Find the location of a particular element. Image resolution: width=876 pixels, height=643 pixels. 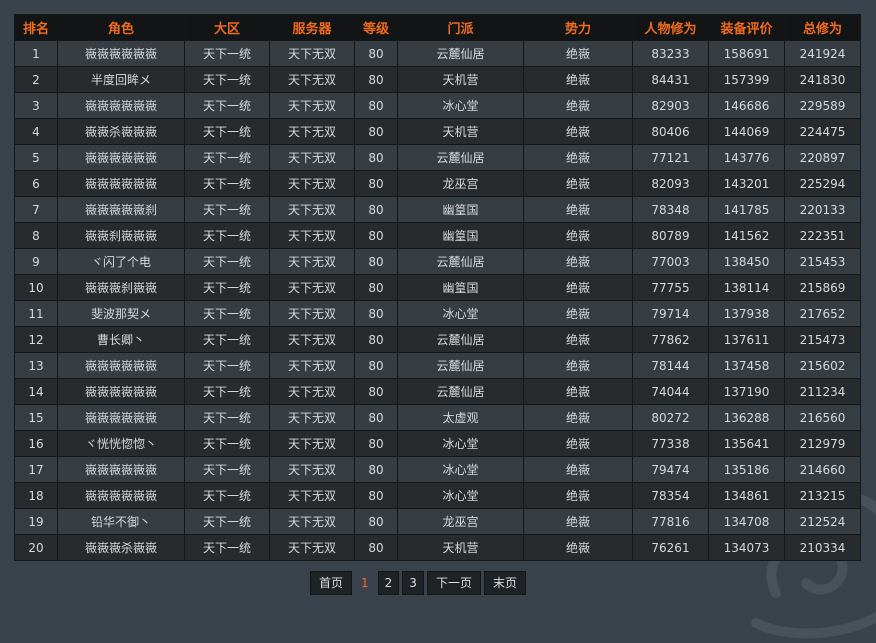

cell-col-gear-rating: 137458 is located at coordinates (746, 365).